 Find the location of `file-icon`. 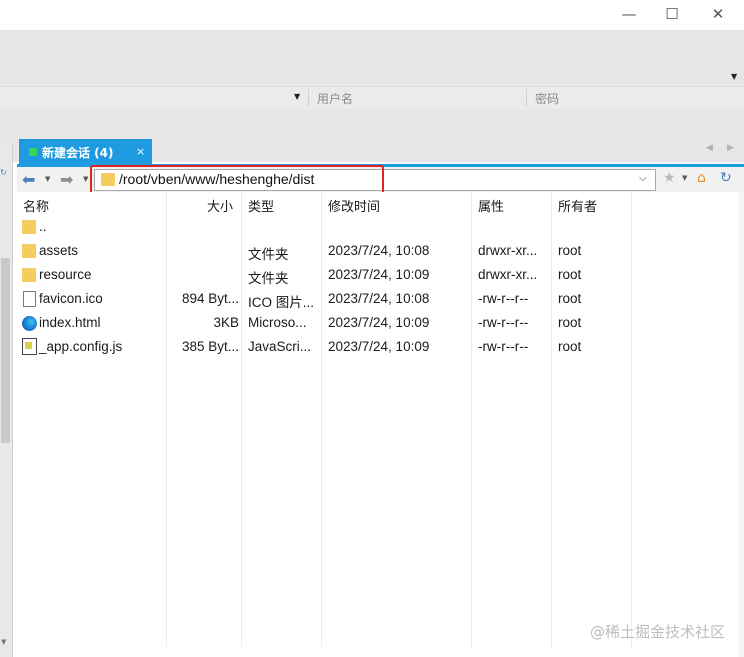

file-icon is located at coordinates (29, 299).